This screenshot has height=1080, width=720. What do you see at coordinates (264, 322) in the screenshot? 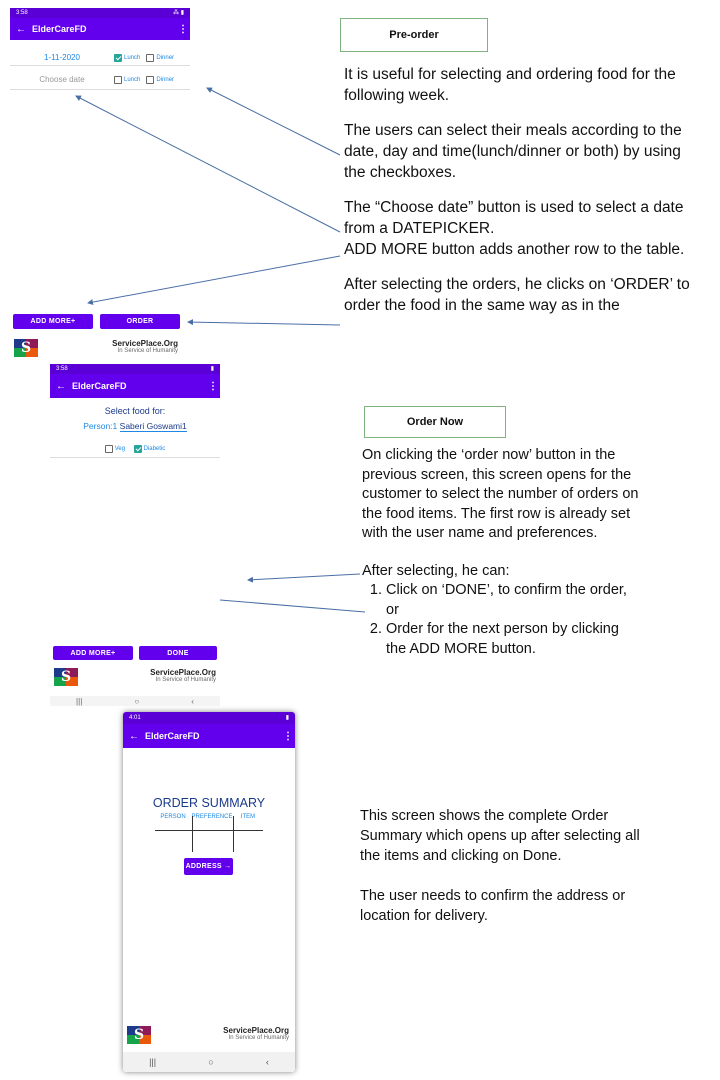
I see `arrow-to-order` at bounding box center [264, 322].